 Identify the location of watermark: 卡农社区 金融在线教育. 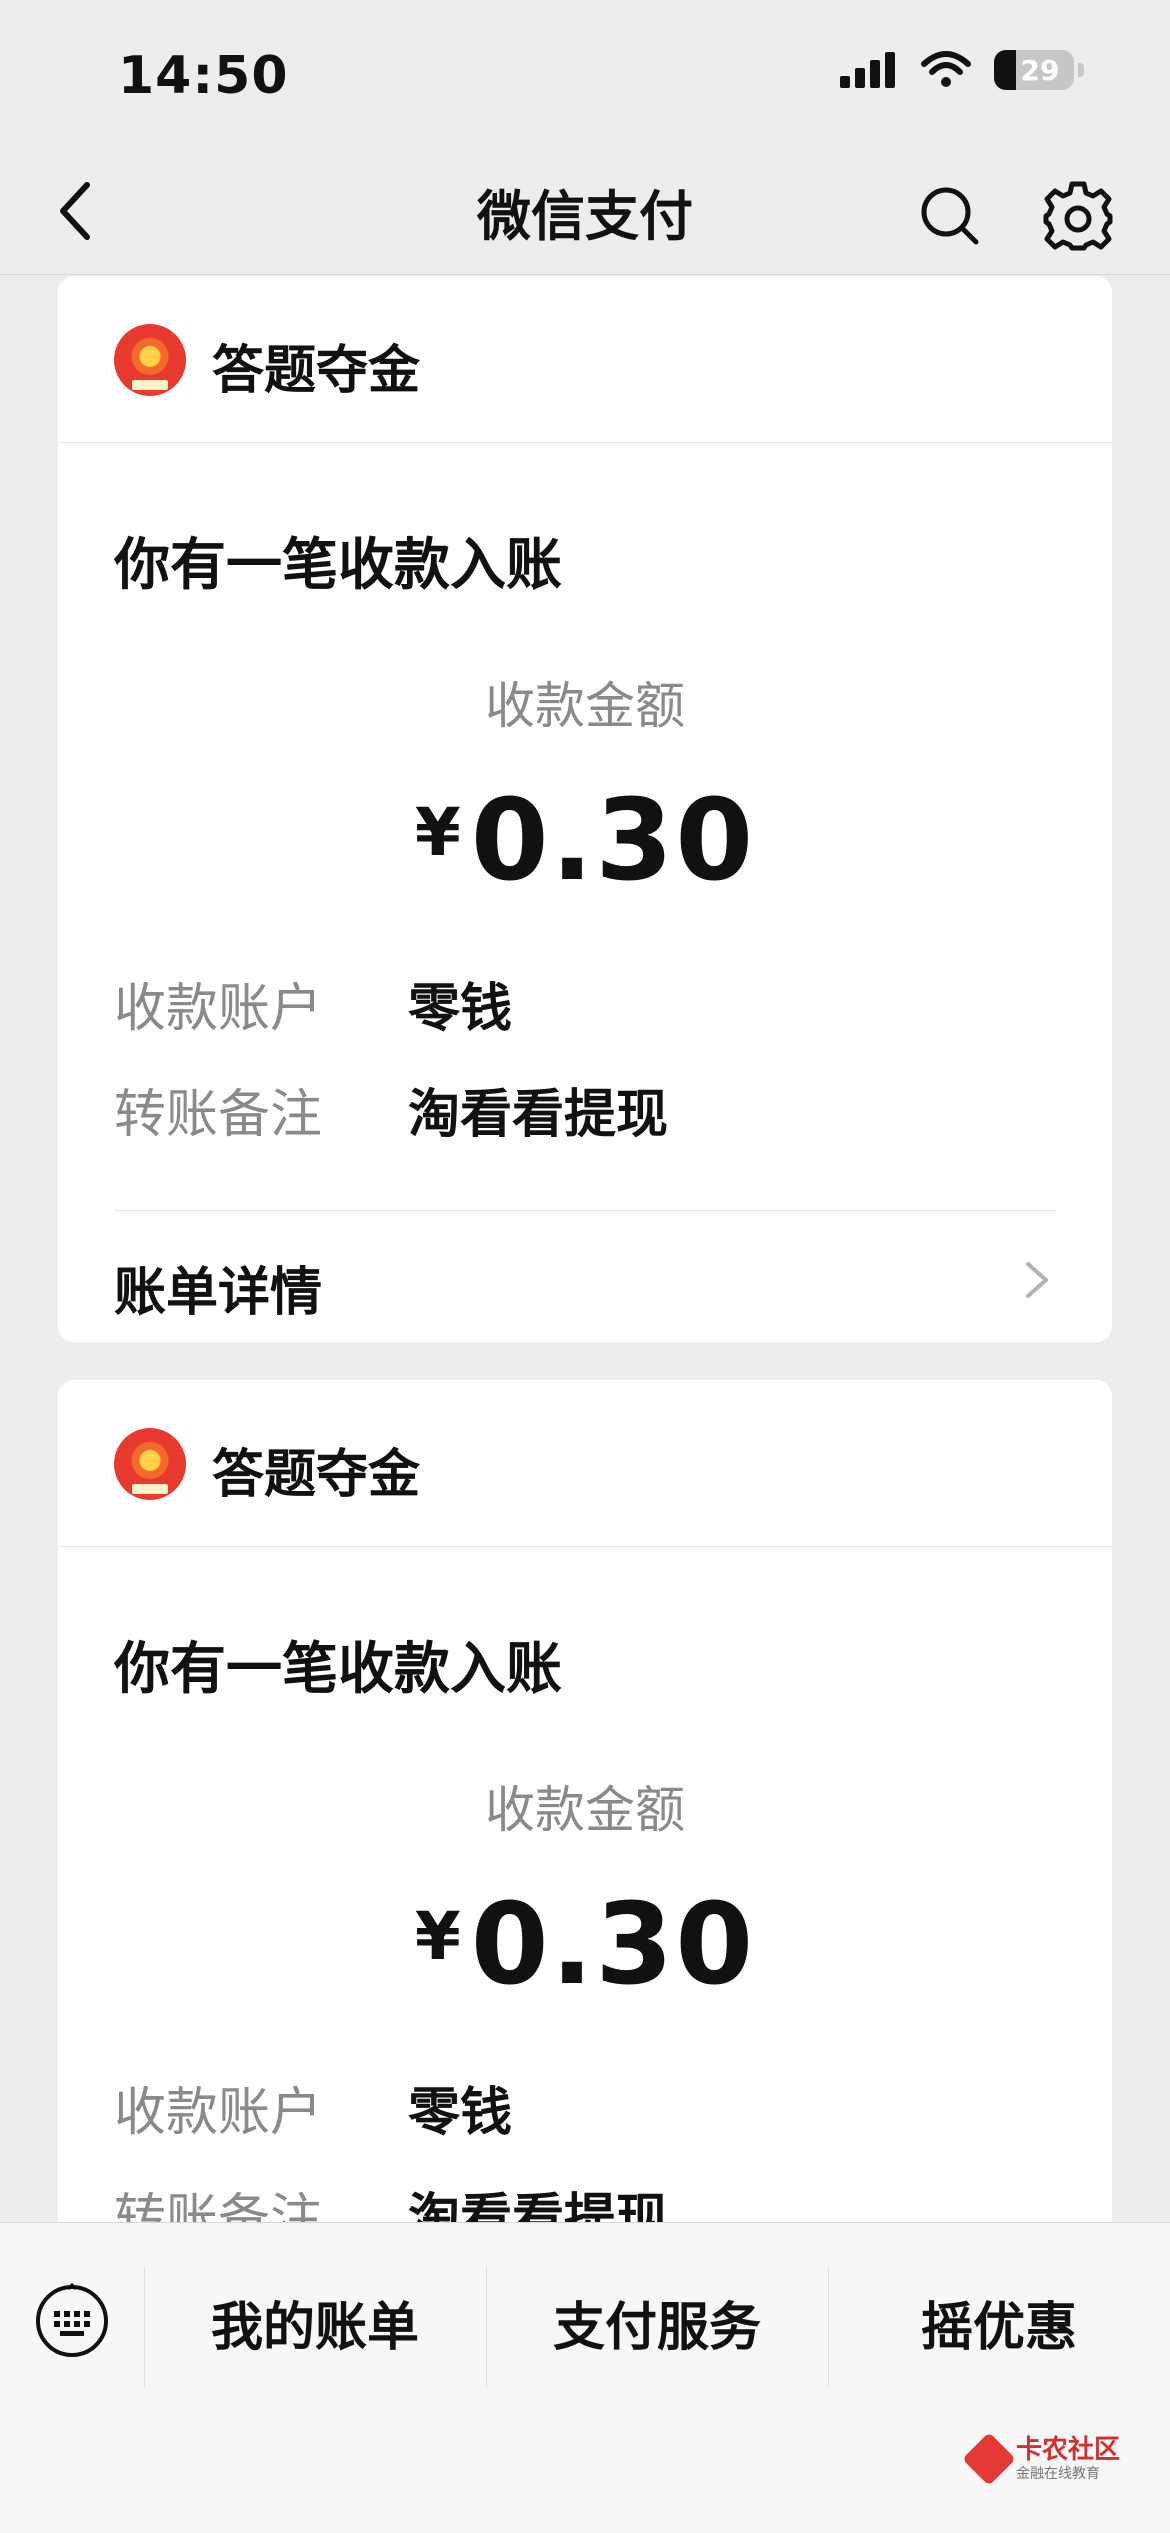
(1041, 2459).